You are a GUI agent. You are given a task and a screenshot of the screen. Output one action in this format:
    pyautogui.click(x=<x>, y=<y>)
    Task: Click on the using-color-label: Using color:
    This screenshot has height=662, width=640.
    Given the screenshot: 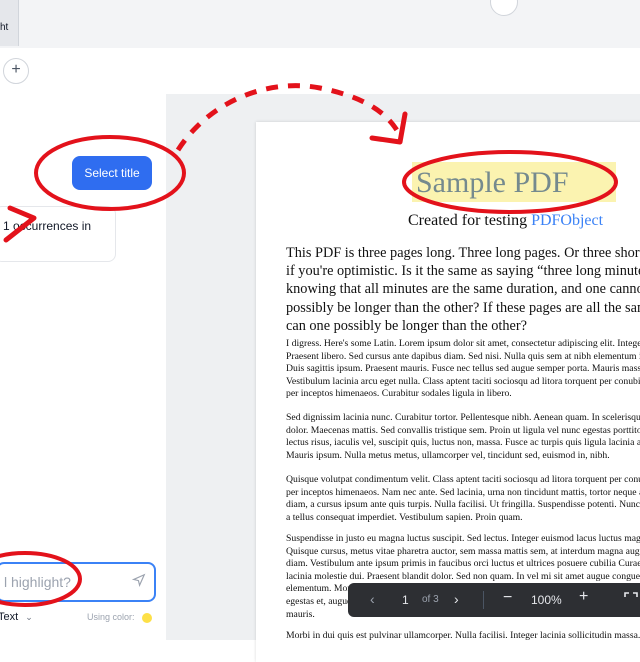 What is the action you would take?
    pyautogui.click(x=111, y=617)
    